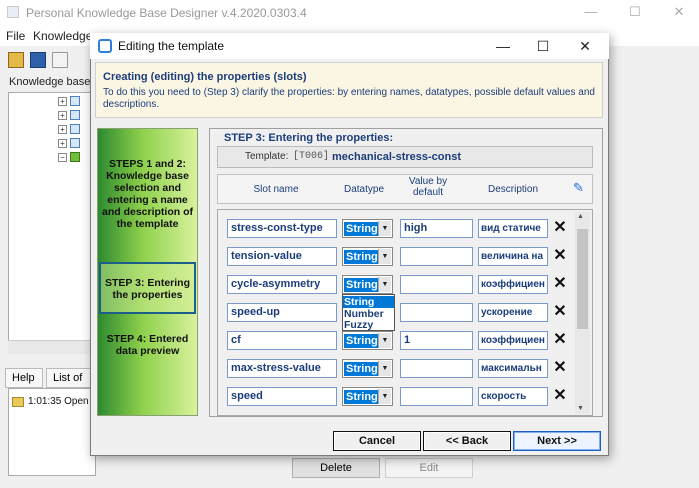 This screenshot has width=699, height=488. What do you see at coordinates (71, 378) in the screenshot?
I see `tab-list: List of` at bounding box center [71, 378].